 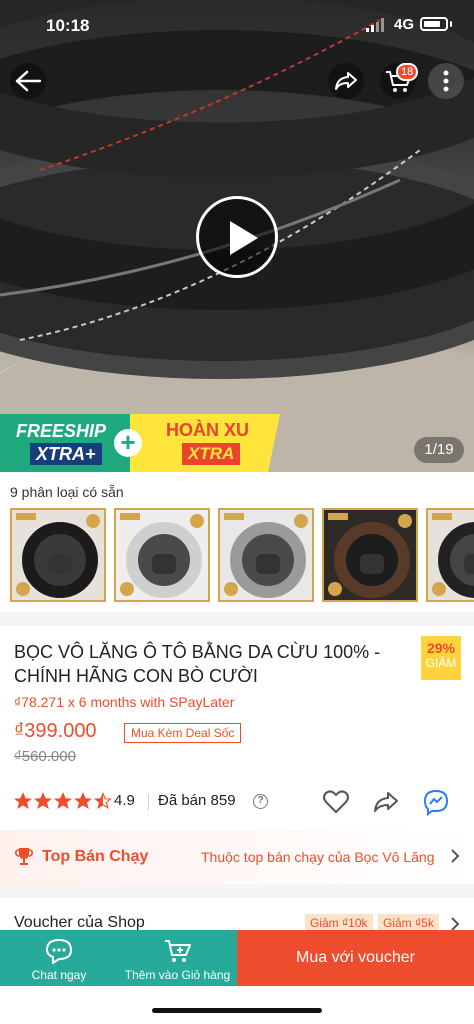 What do you see at coordinates (434, 24) in the screenshot?
I see `battery-icon` at bounding box center [434, 24].